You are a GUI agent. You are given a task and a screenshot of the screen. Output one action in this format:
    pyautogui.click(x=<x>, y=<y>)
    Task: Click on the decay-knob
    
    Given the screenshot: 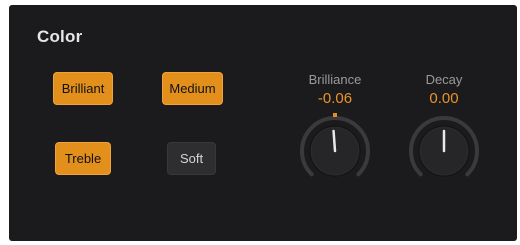 What is the action you would take?
    pyautogui.click(x=444, y=151)
    